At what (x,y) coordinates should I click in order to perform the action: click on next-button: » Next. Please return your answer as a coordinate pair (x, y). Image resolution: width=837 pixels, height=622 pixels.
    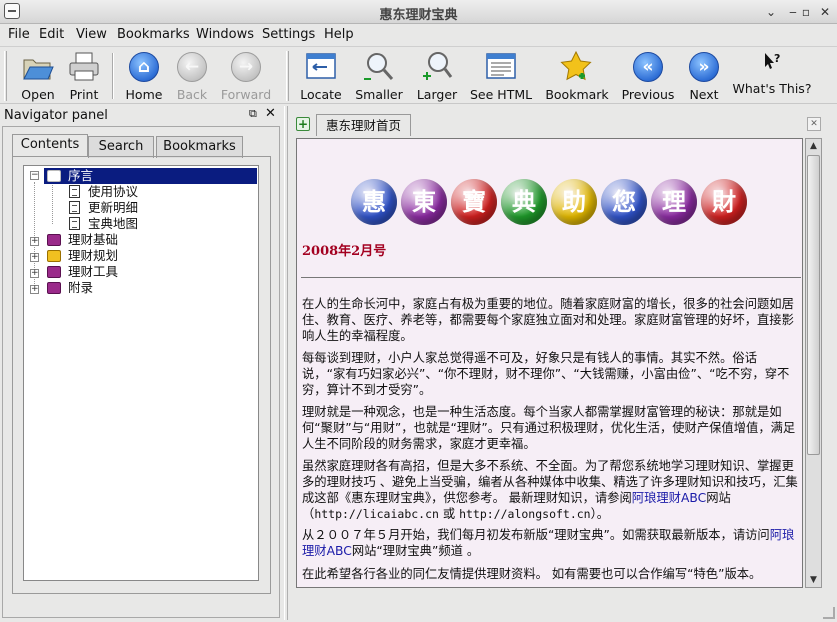
    Looking at the image, I should click on (704, 76).